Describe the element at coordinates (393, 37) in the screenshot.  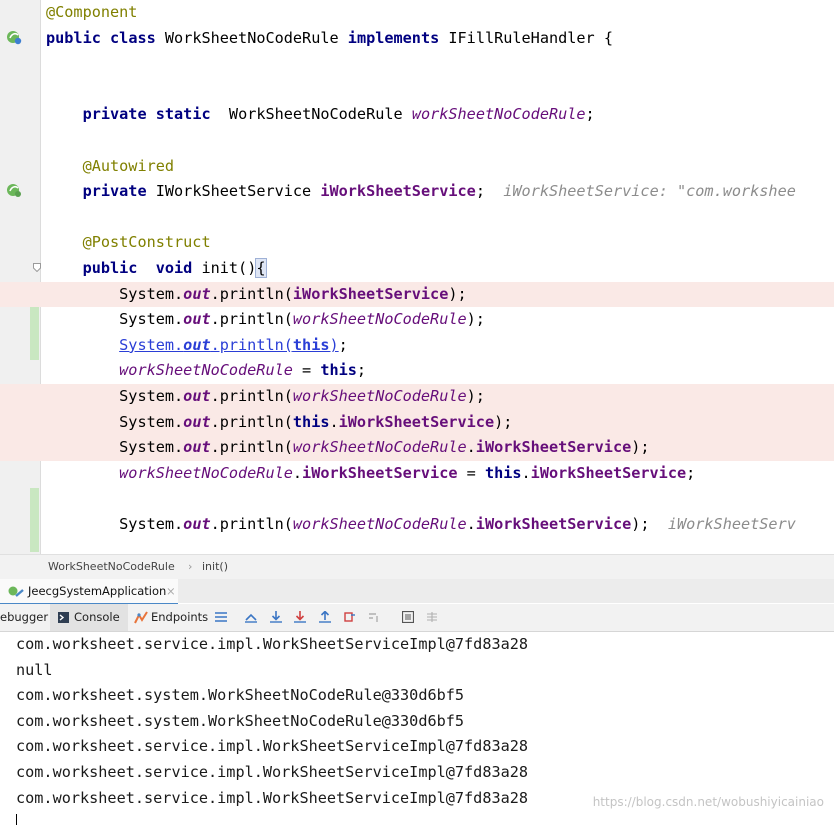
I see `keyword: implements` at that location.